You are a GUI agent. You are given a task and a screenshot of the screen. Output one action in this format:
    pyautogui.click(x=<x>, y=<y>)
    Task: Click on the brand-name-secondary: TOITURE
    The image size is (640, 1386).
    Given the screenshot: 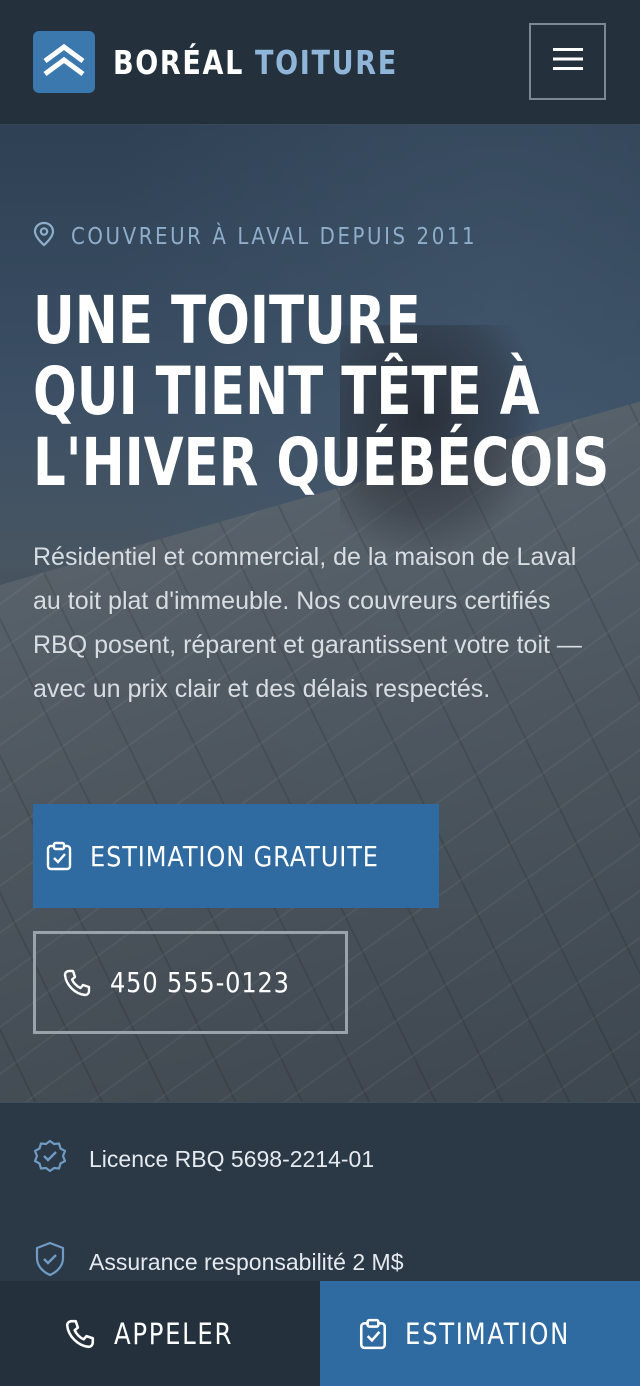 What is the action you would take?
    pyautogui.click(x=326, y=62)
    